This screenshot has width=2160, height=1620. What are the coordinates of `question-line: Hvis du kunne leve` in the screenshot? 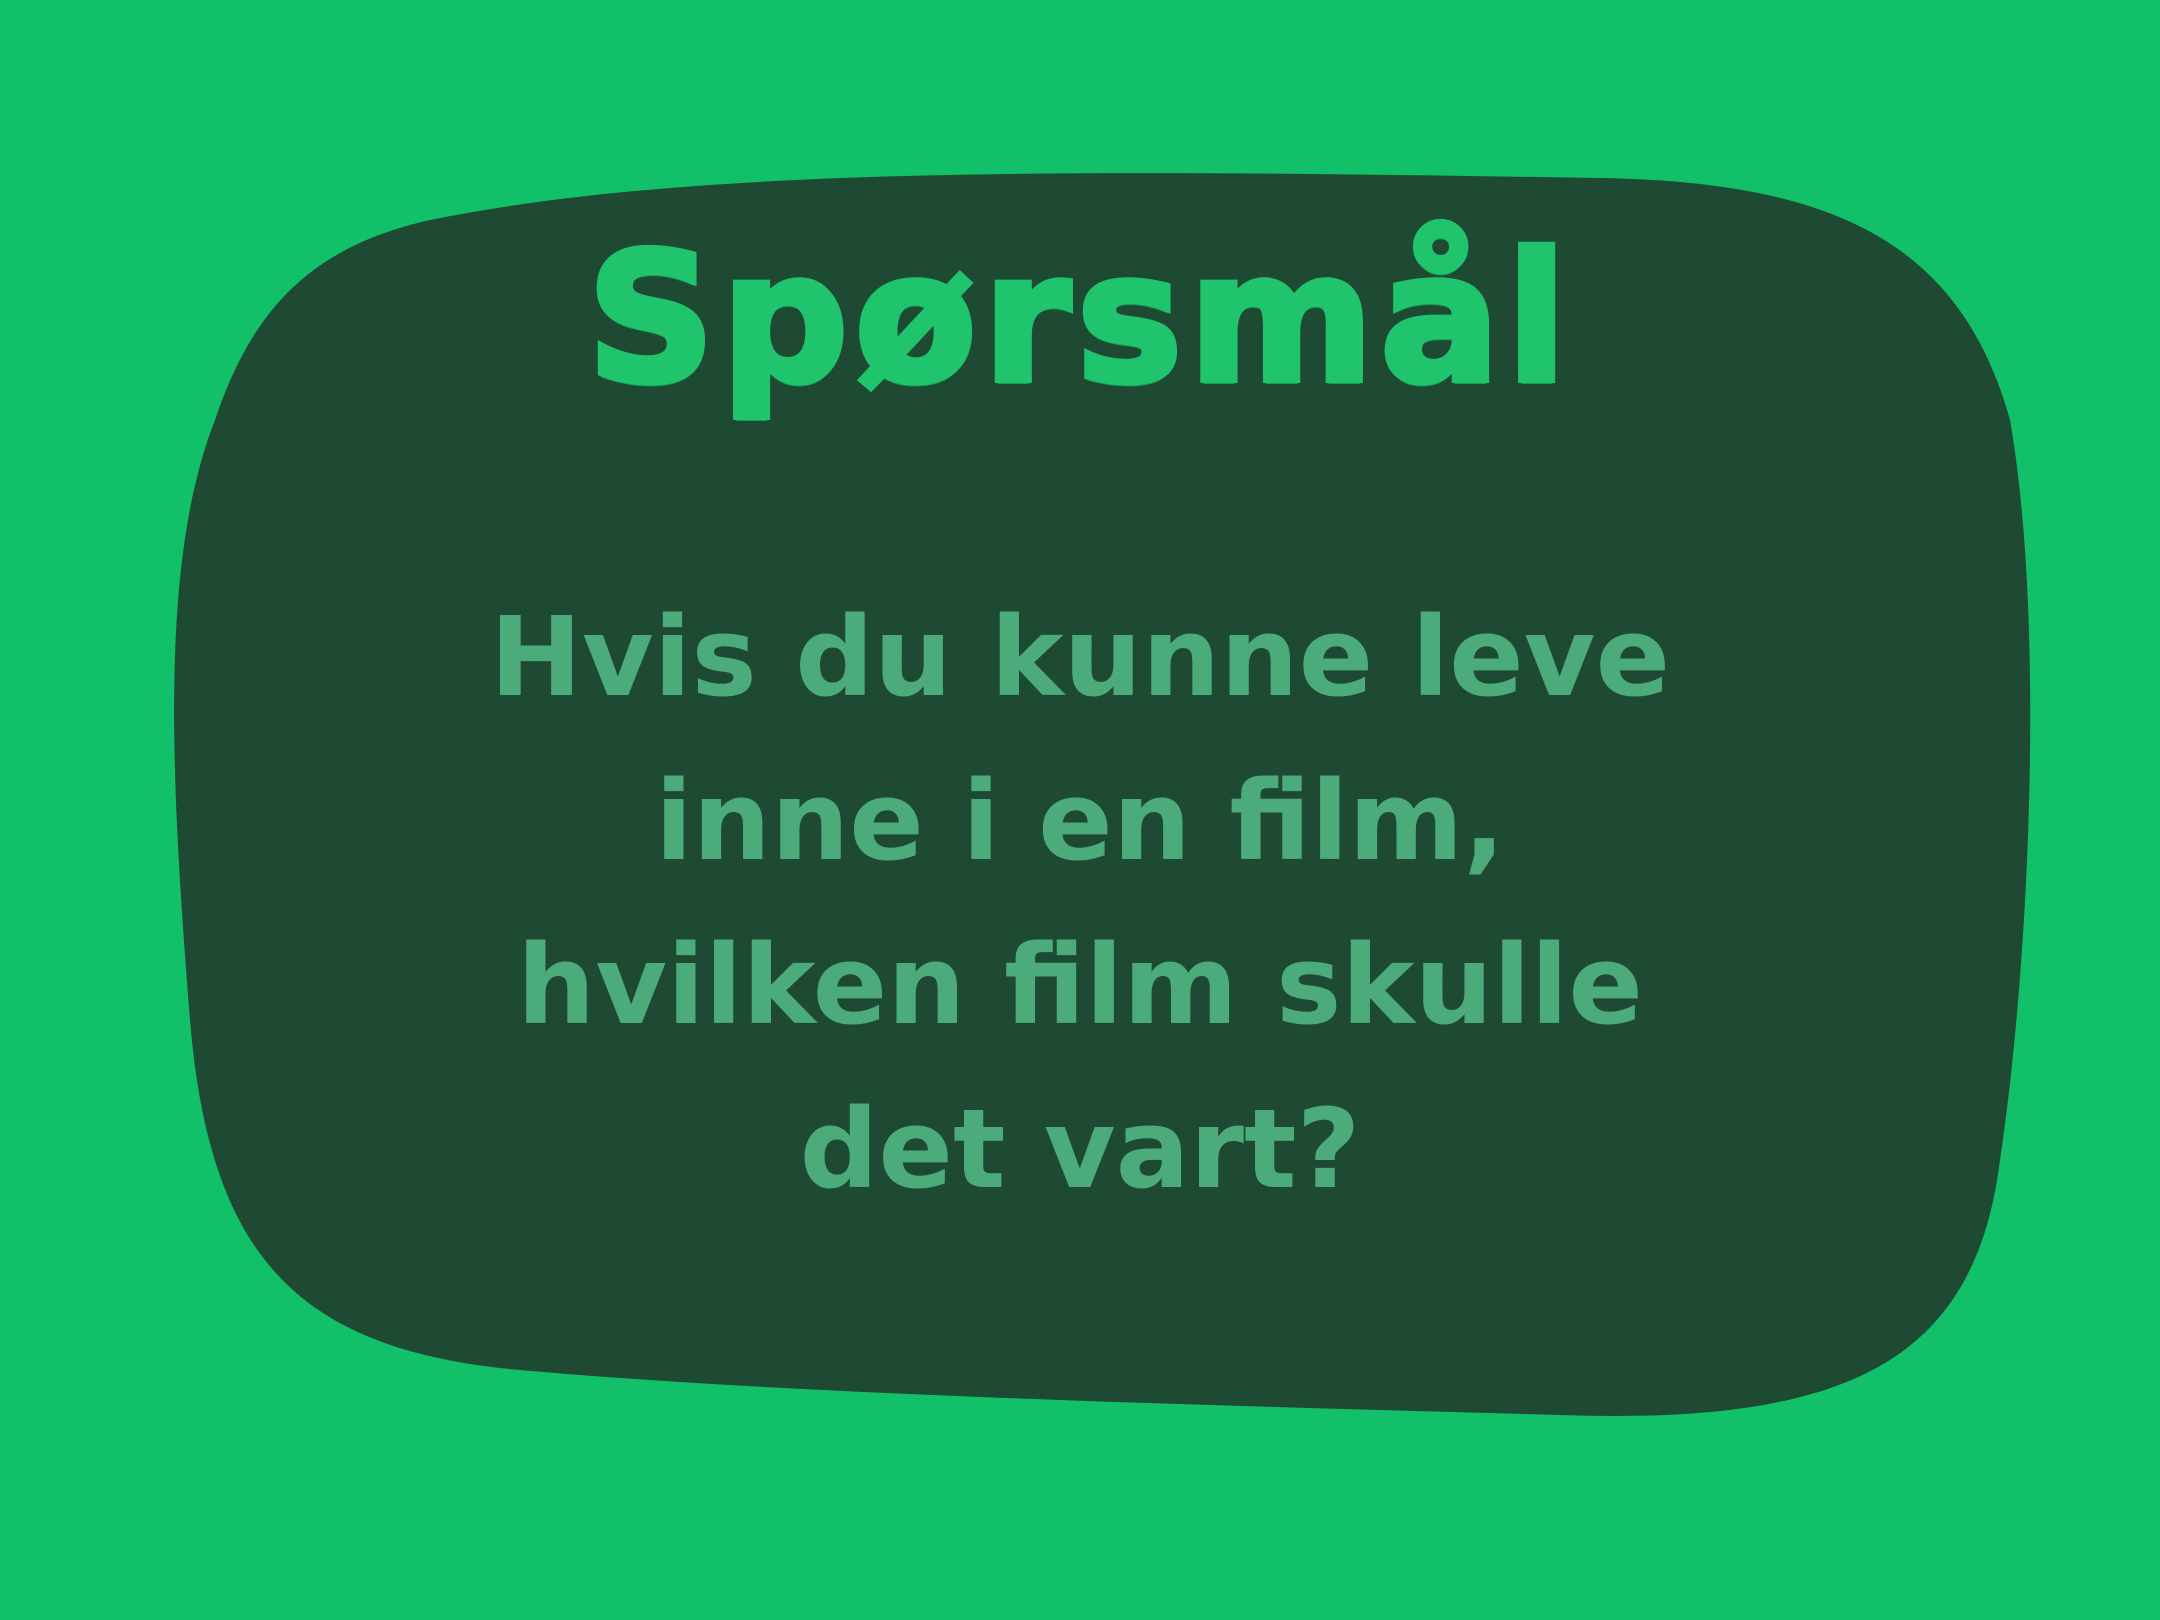 It's located at (1080, 657).